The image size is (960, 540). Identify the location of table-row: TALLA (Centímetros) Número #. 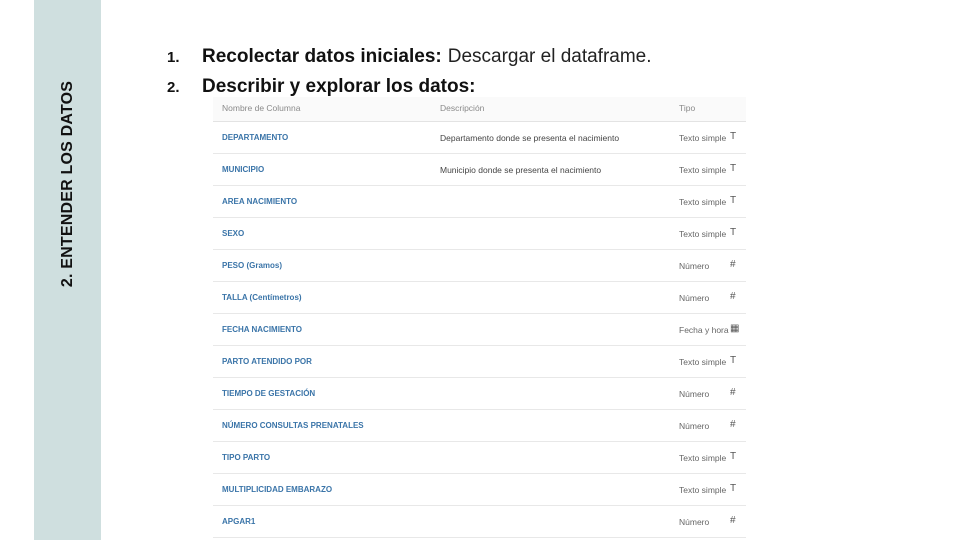
(479, 298).